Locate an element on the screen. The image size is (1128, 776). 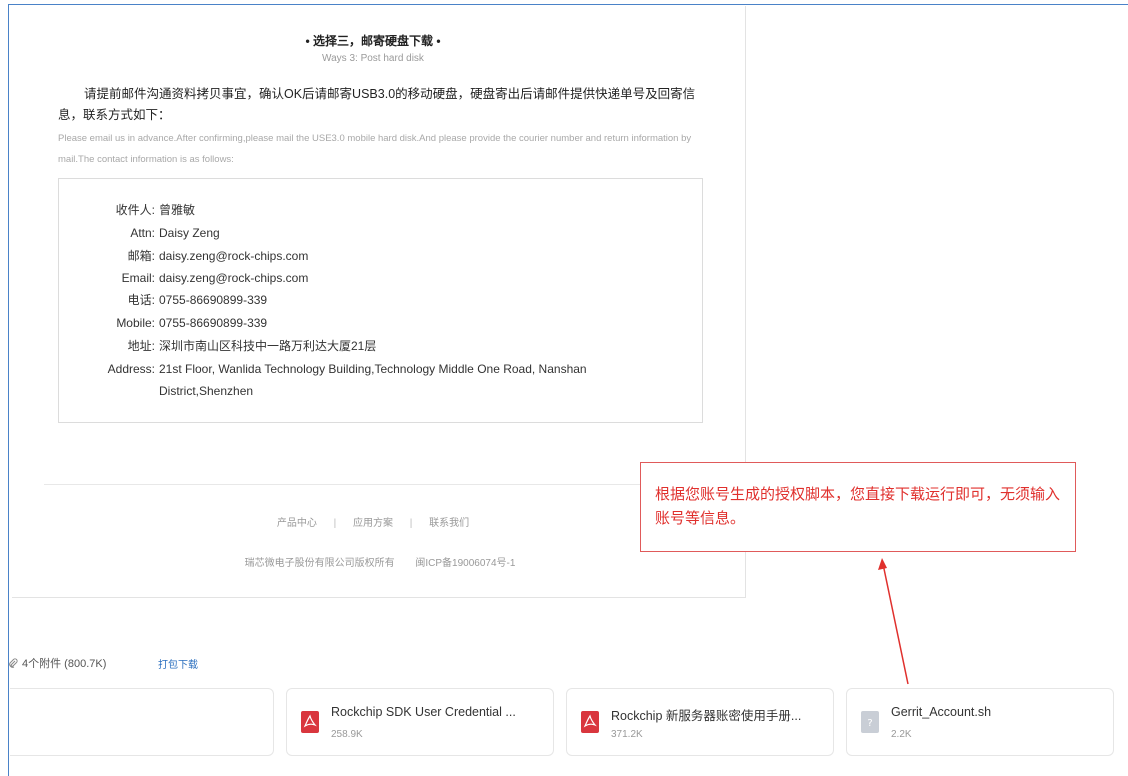
footer-link-products: 产品中心 is located at coordinates (297, 523).